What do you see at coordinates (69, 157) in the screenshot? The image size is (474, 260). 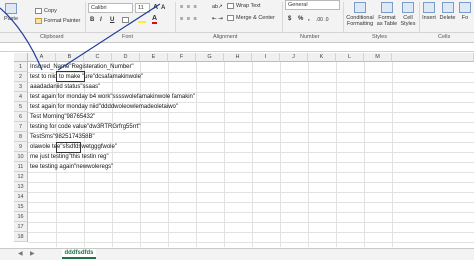 I see `cell-a10: me just testing"this testin reg"` at bounding box center [69, 157].